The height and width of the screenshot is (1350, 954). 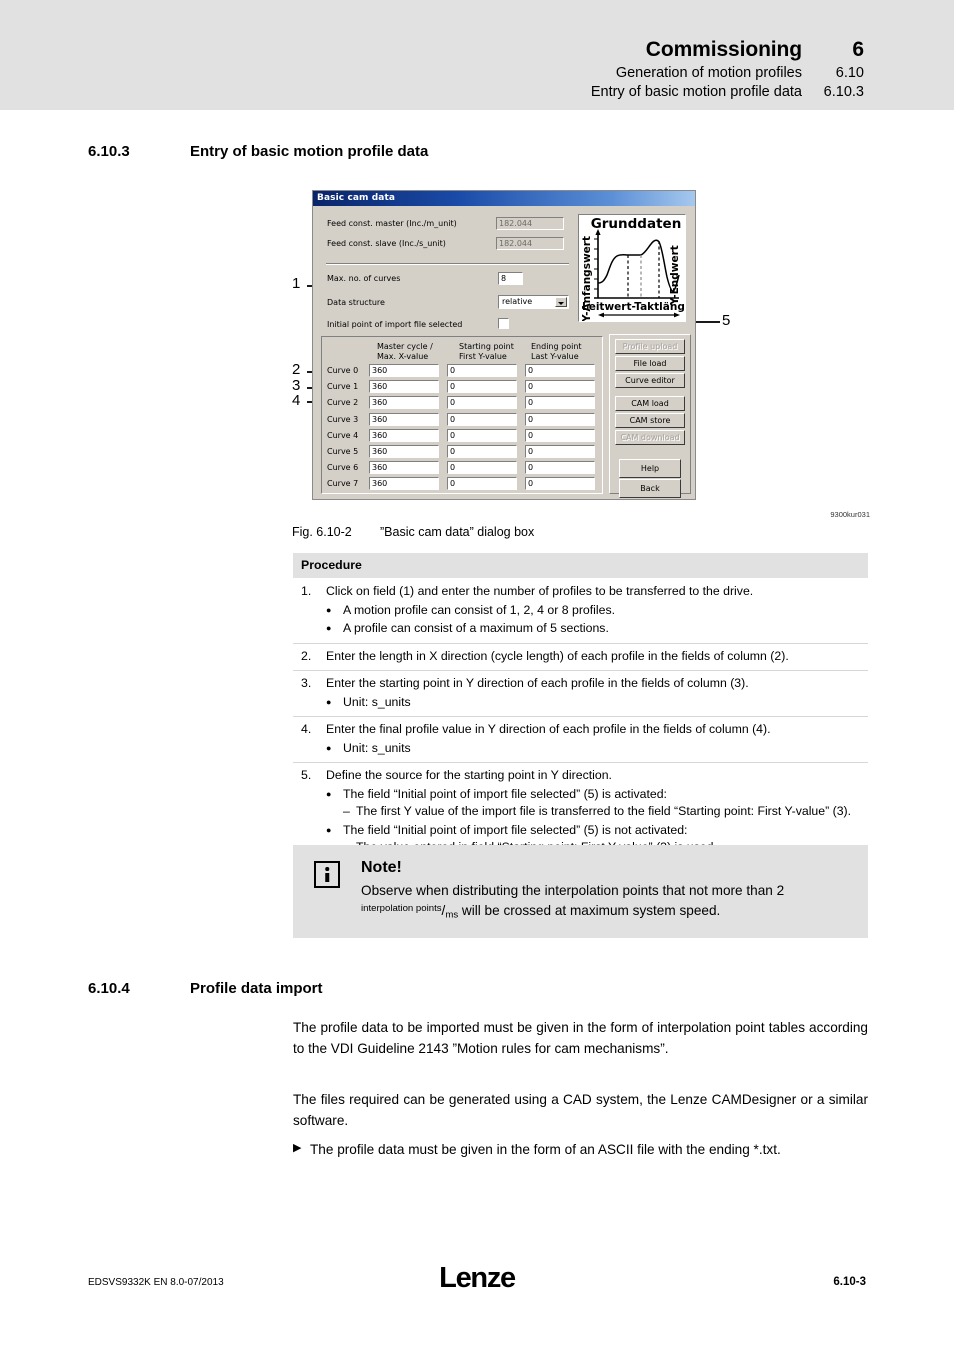 What do you see at coordinates (327, 890) in the screenshot?
I see `note-icon-wrap` at bounding box center [327, 890].